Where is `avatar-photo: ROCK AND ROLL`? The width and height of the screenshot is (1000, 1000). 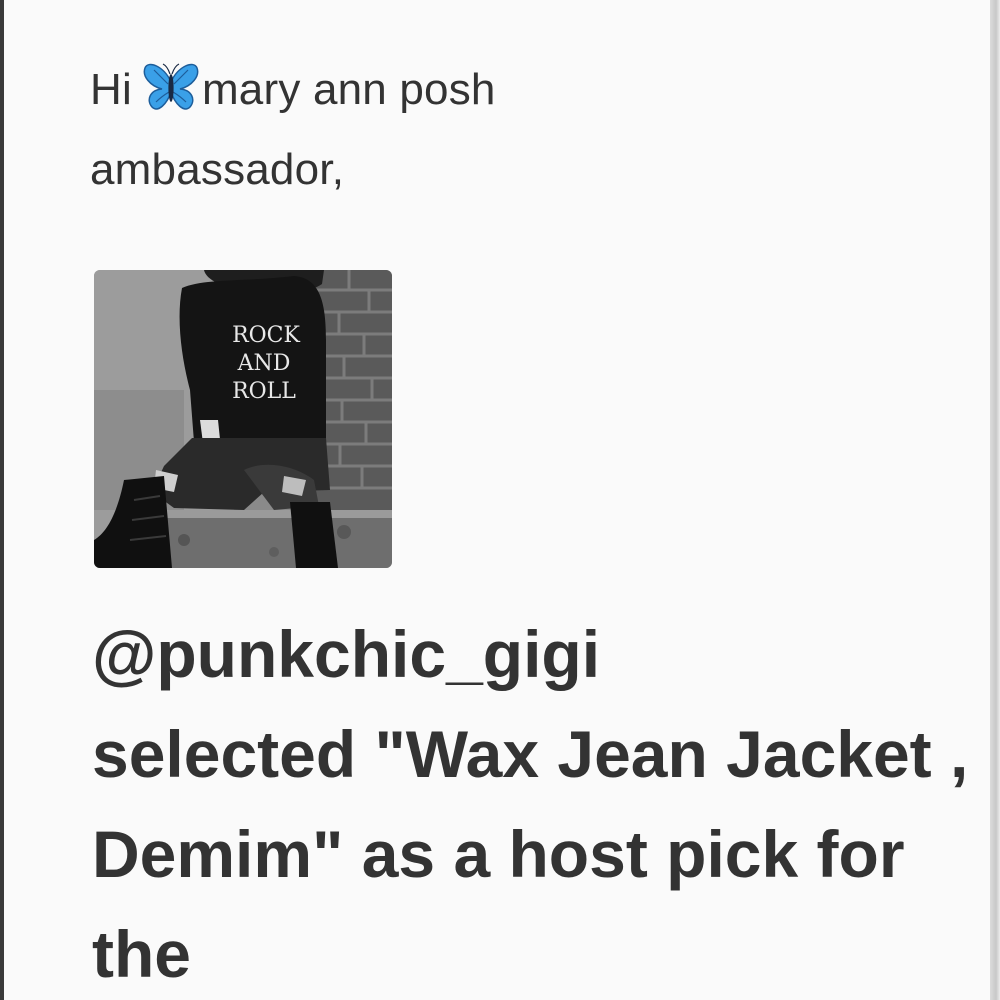 avatar-photo: ROCK AND ROLL is located at coordinates (243, 419).